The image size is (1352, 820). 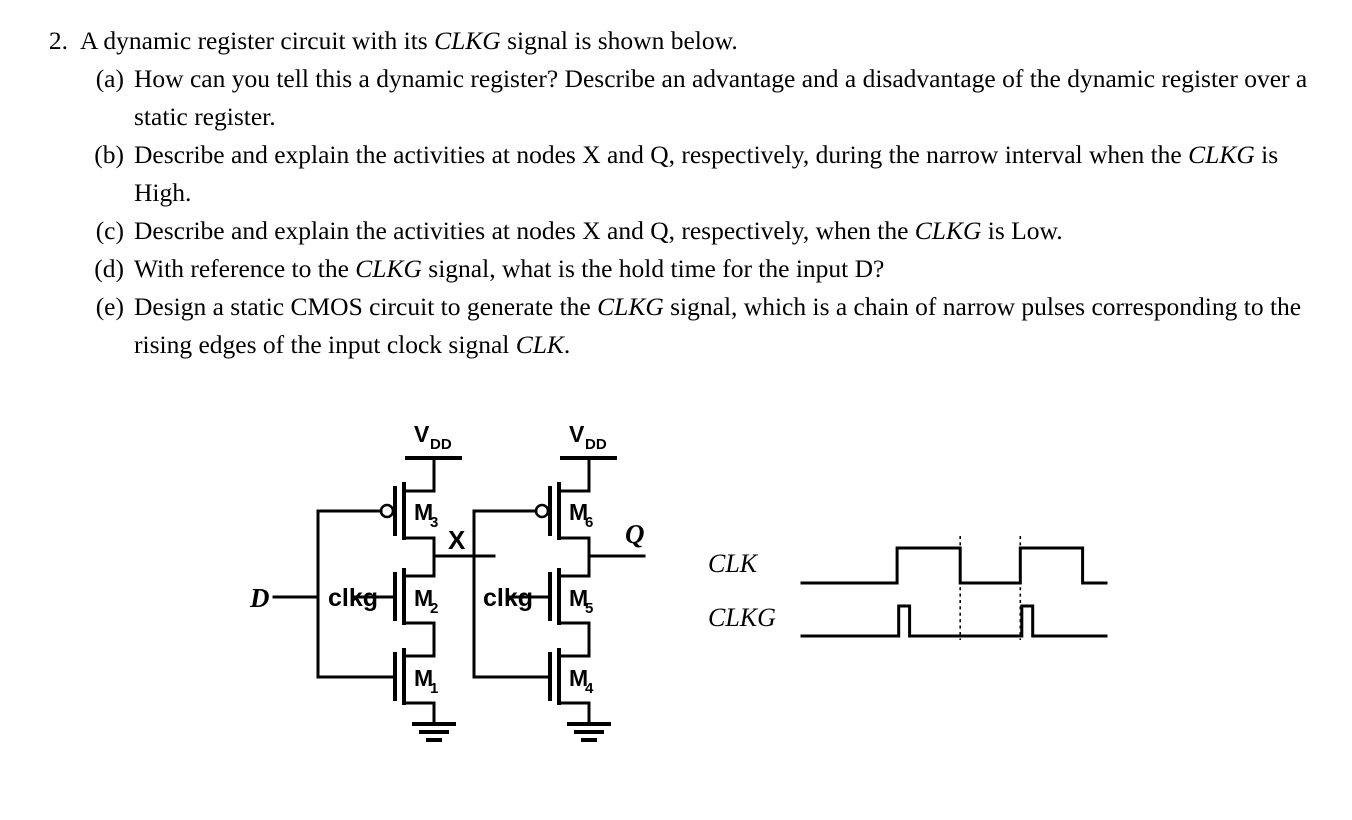 What do you see at coordinates (353, 598) in the screenshot?
I see `clkg-label-left: clkg` at bounding box center [353, 598].